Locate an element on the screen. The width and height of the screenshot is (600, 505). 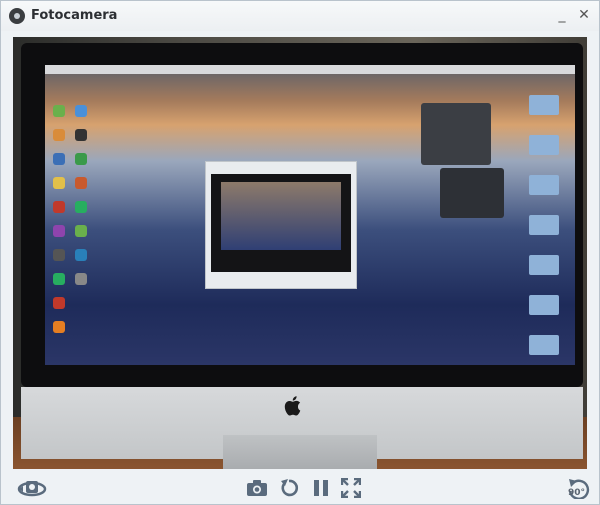
preview-phone-panel is located at coordinates (456, 134).